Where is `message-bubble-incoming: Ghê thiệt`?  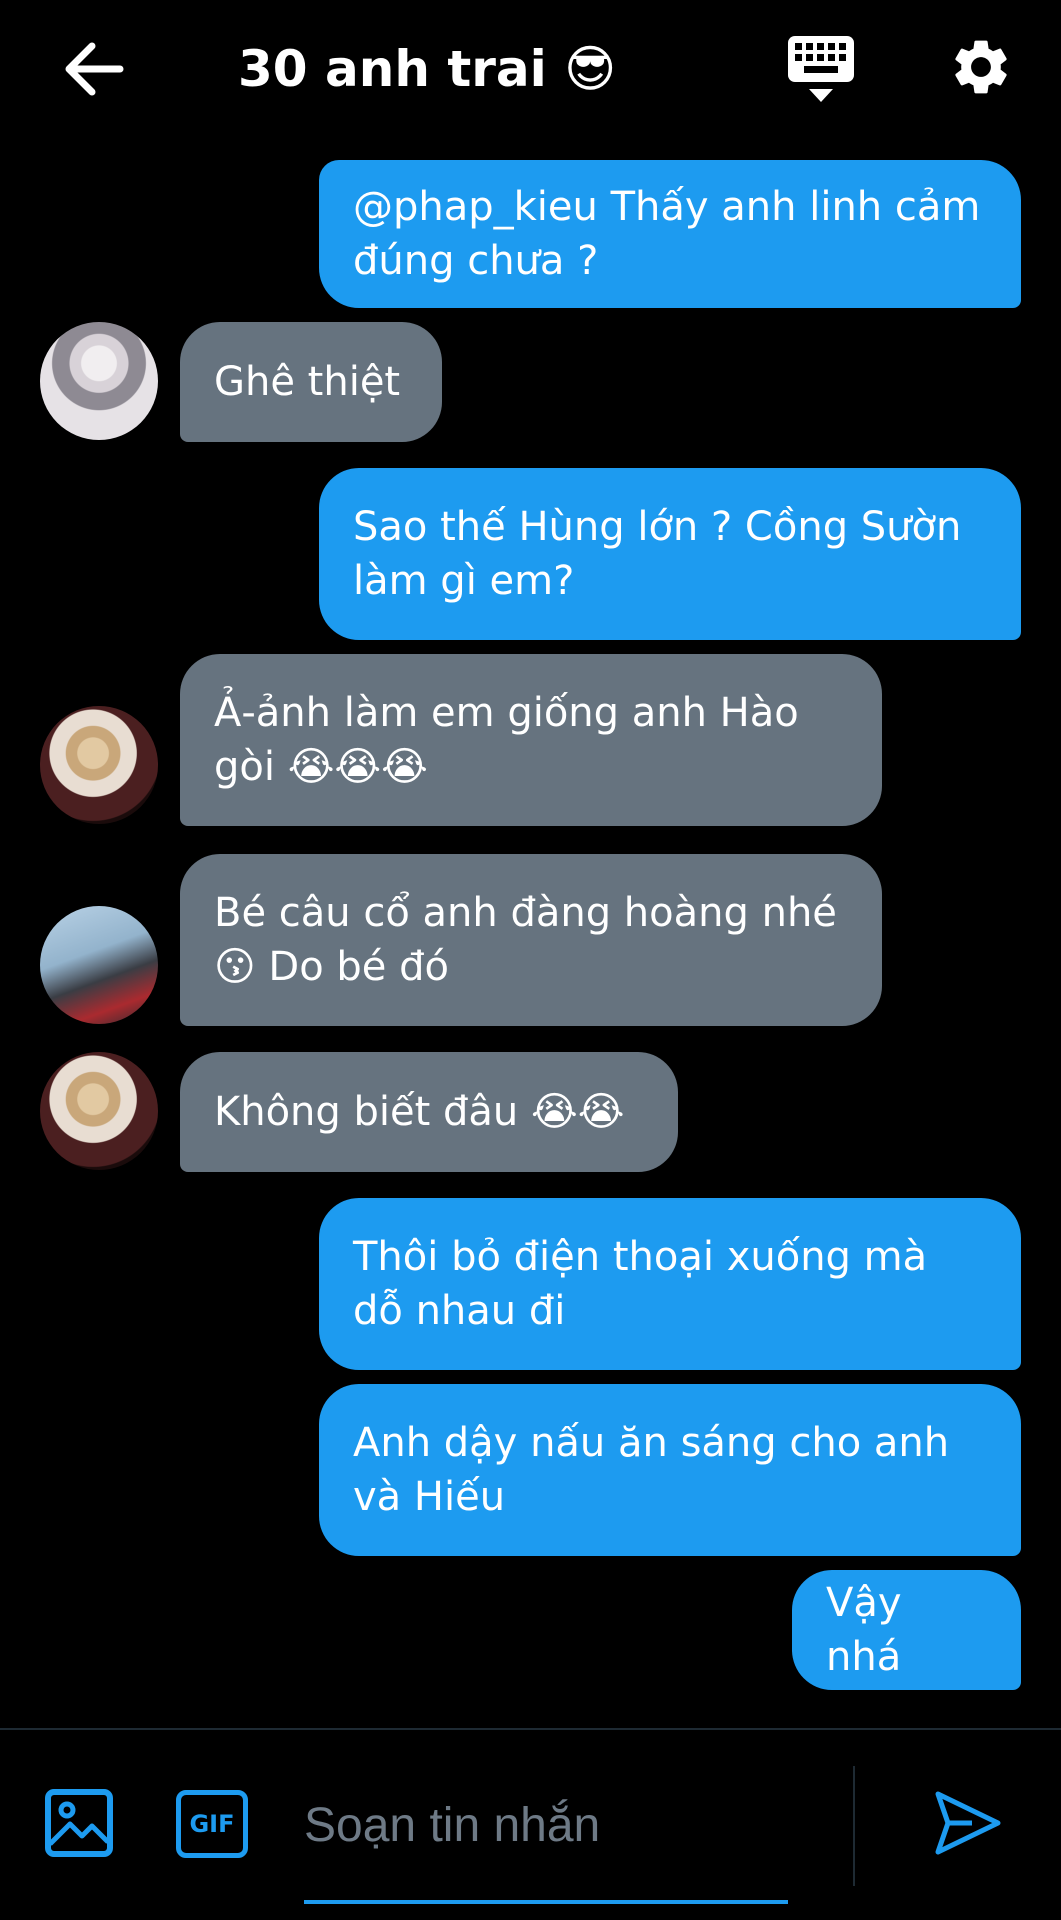
message-bubble-incoming: Ghê thiệt is located at coordinates (311, 382).